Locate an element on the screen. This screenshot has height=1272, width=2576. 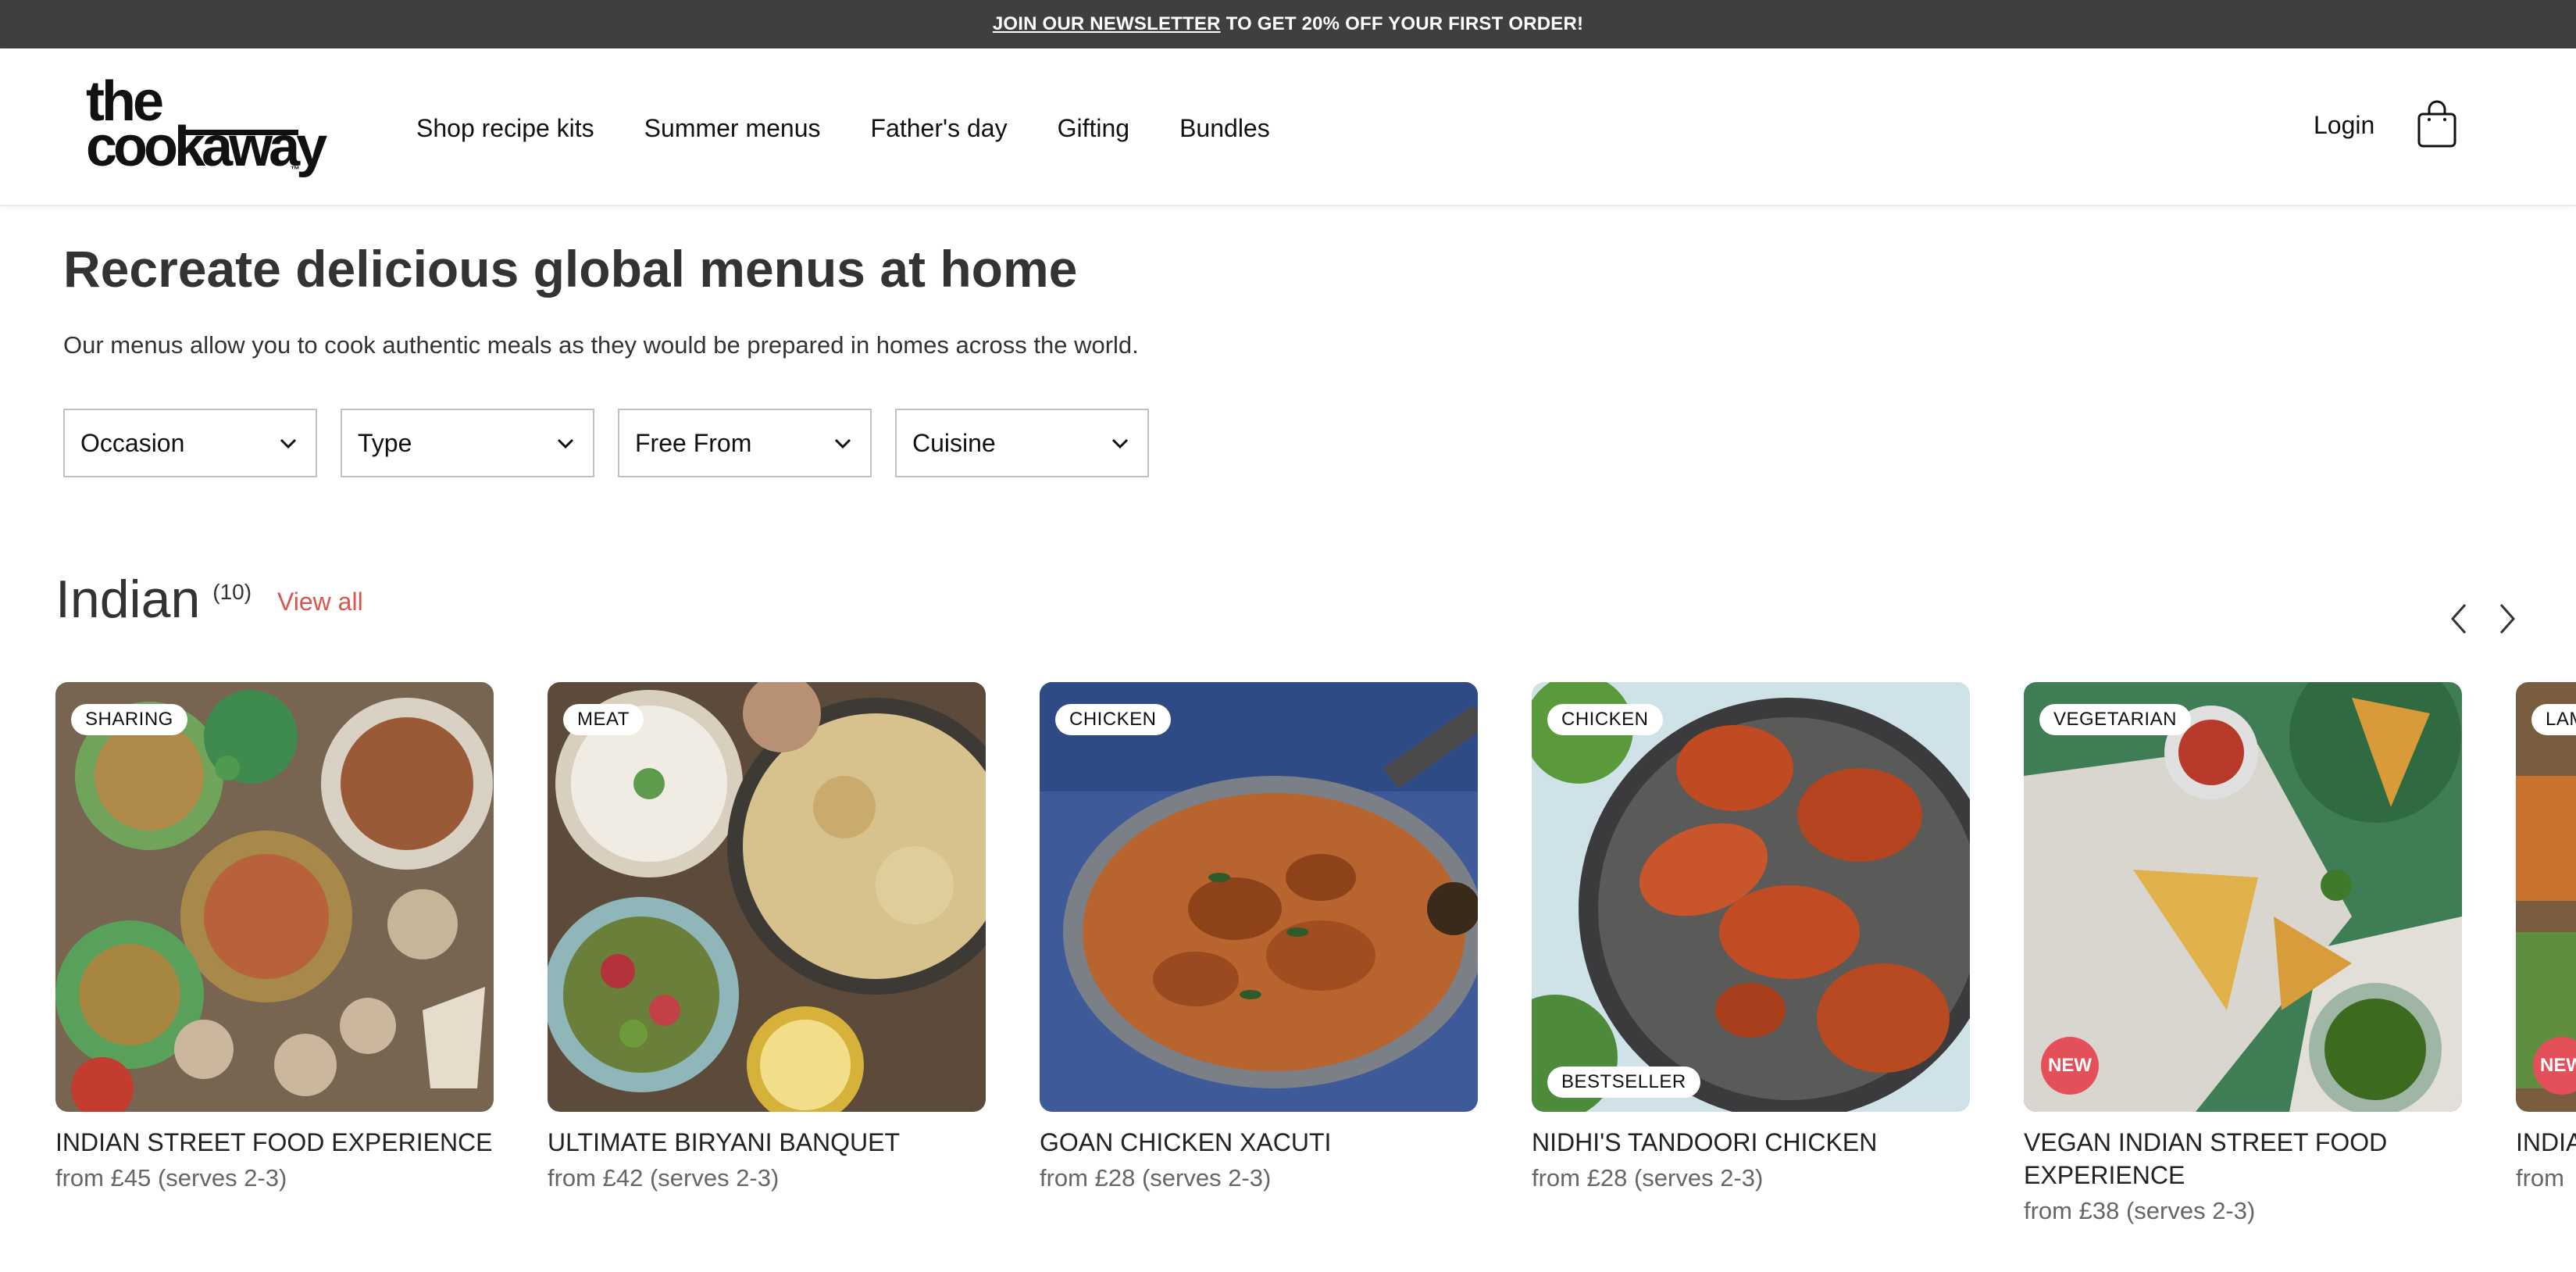
product-image: SHARING is located at coordinates (274, 897).